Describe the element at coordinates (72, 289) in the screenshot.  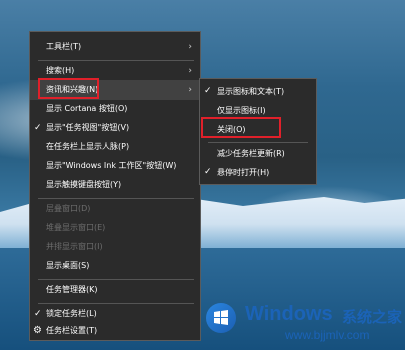
I see `menu-item-label: 任务管理器(K)` at that location.